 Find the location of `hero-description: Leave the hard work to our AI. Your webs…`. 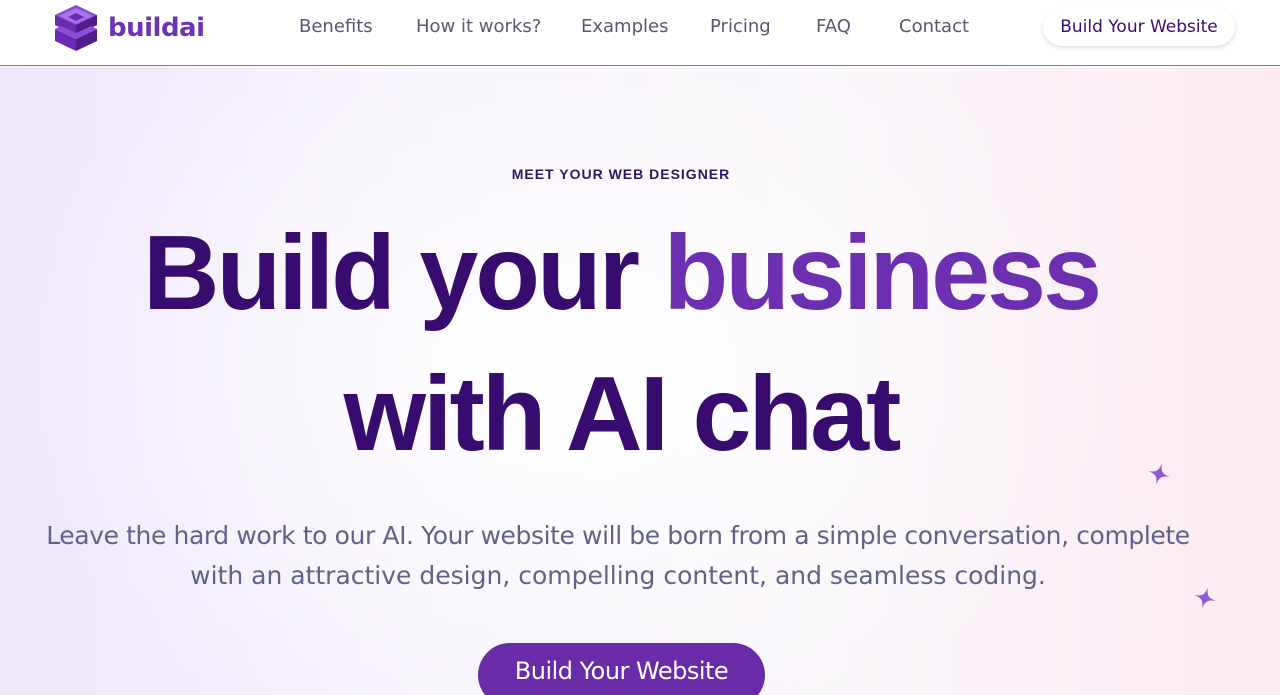

hero-description: Leave the hard work to our AI. Your webs… is located at coordinates (618, 556).